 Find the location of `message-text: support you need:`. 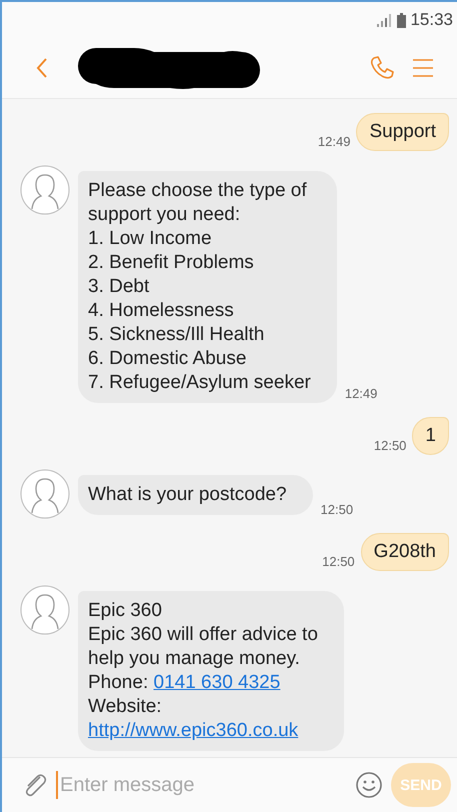

message-text: support you need: is located at coordinates (165, 215).